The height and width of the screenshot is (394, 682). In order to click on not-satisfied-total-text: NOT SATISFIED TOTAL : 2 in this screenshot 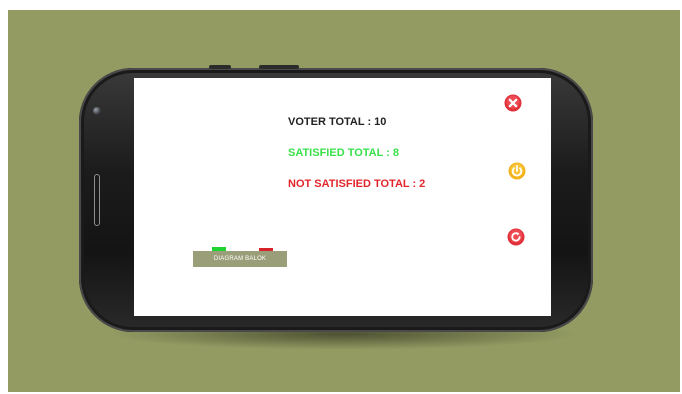, I will do `click(357, 184)`.